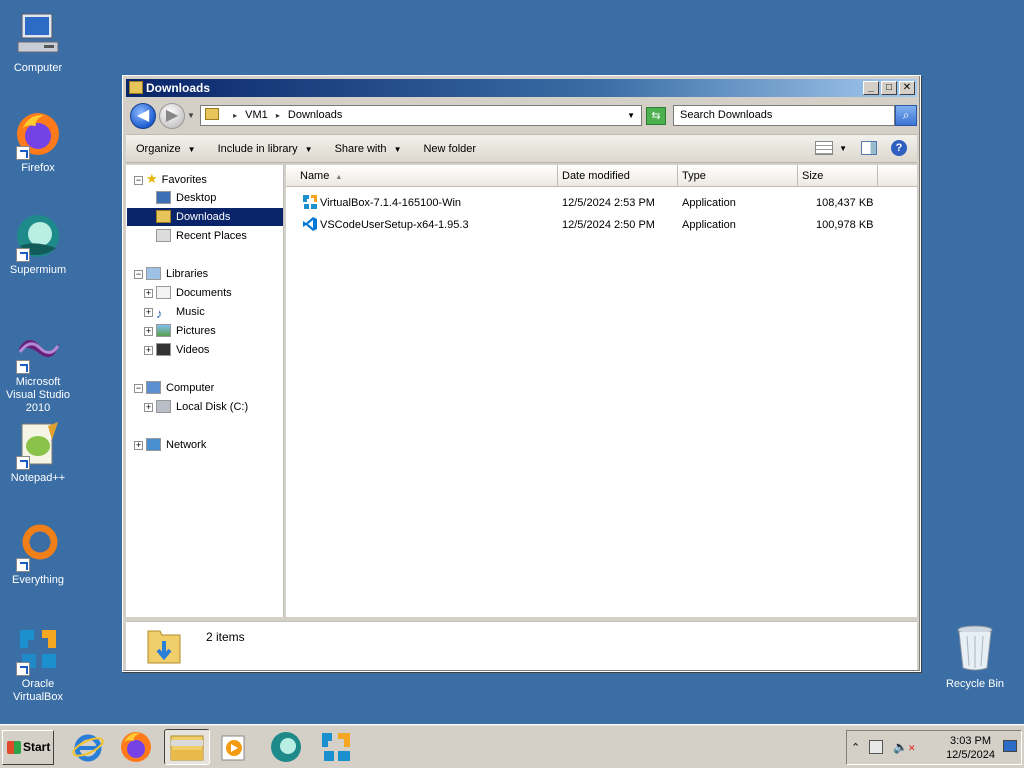 This screenshot has height=768, width=1024. What do you see at coordinates (166, 149) in the screenshot?
I see `organize-menu: Organize ▼` at bounding box center [166, 149].